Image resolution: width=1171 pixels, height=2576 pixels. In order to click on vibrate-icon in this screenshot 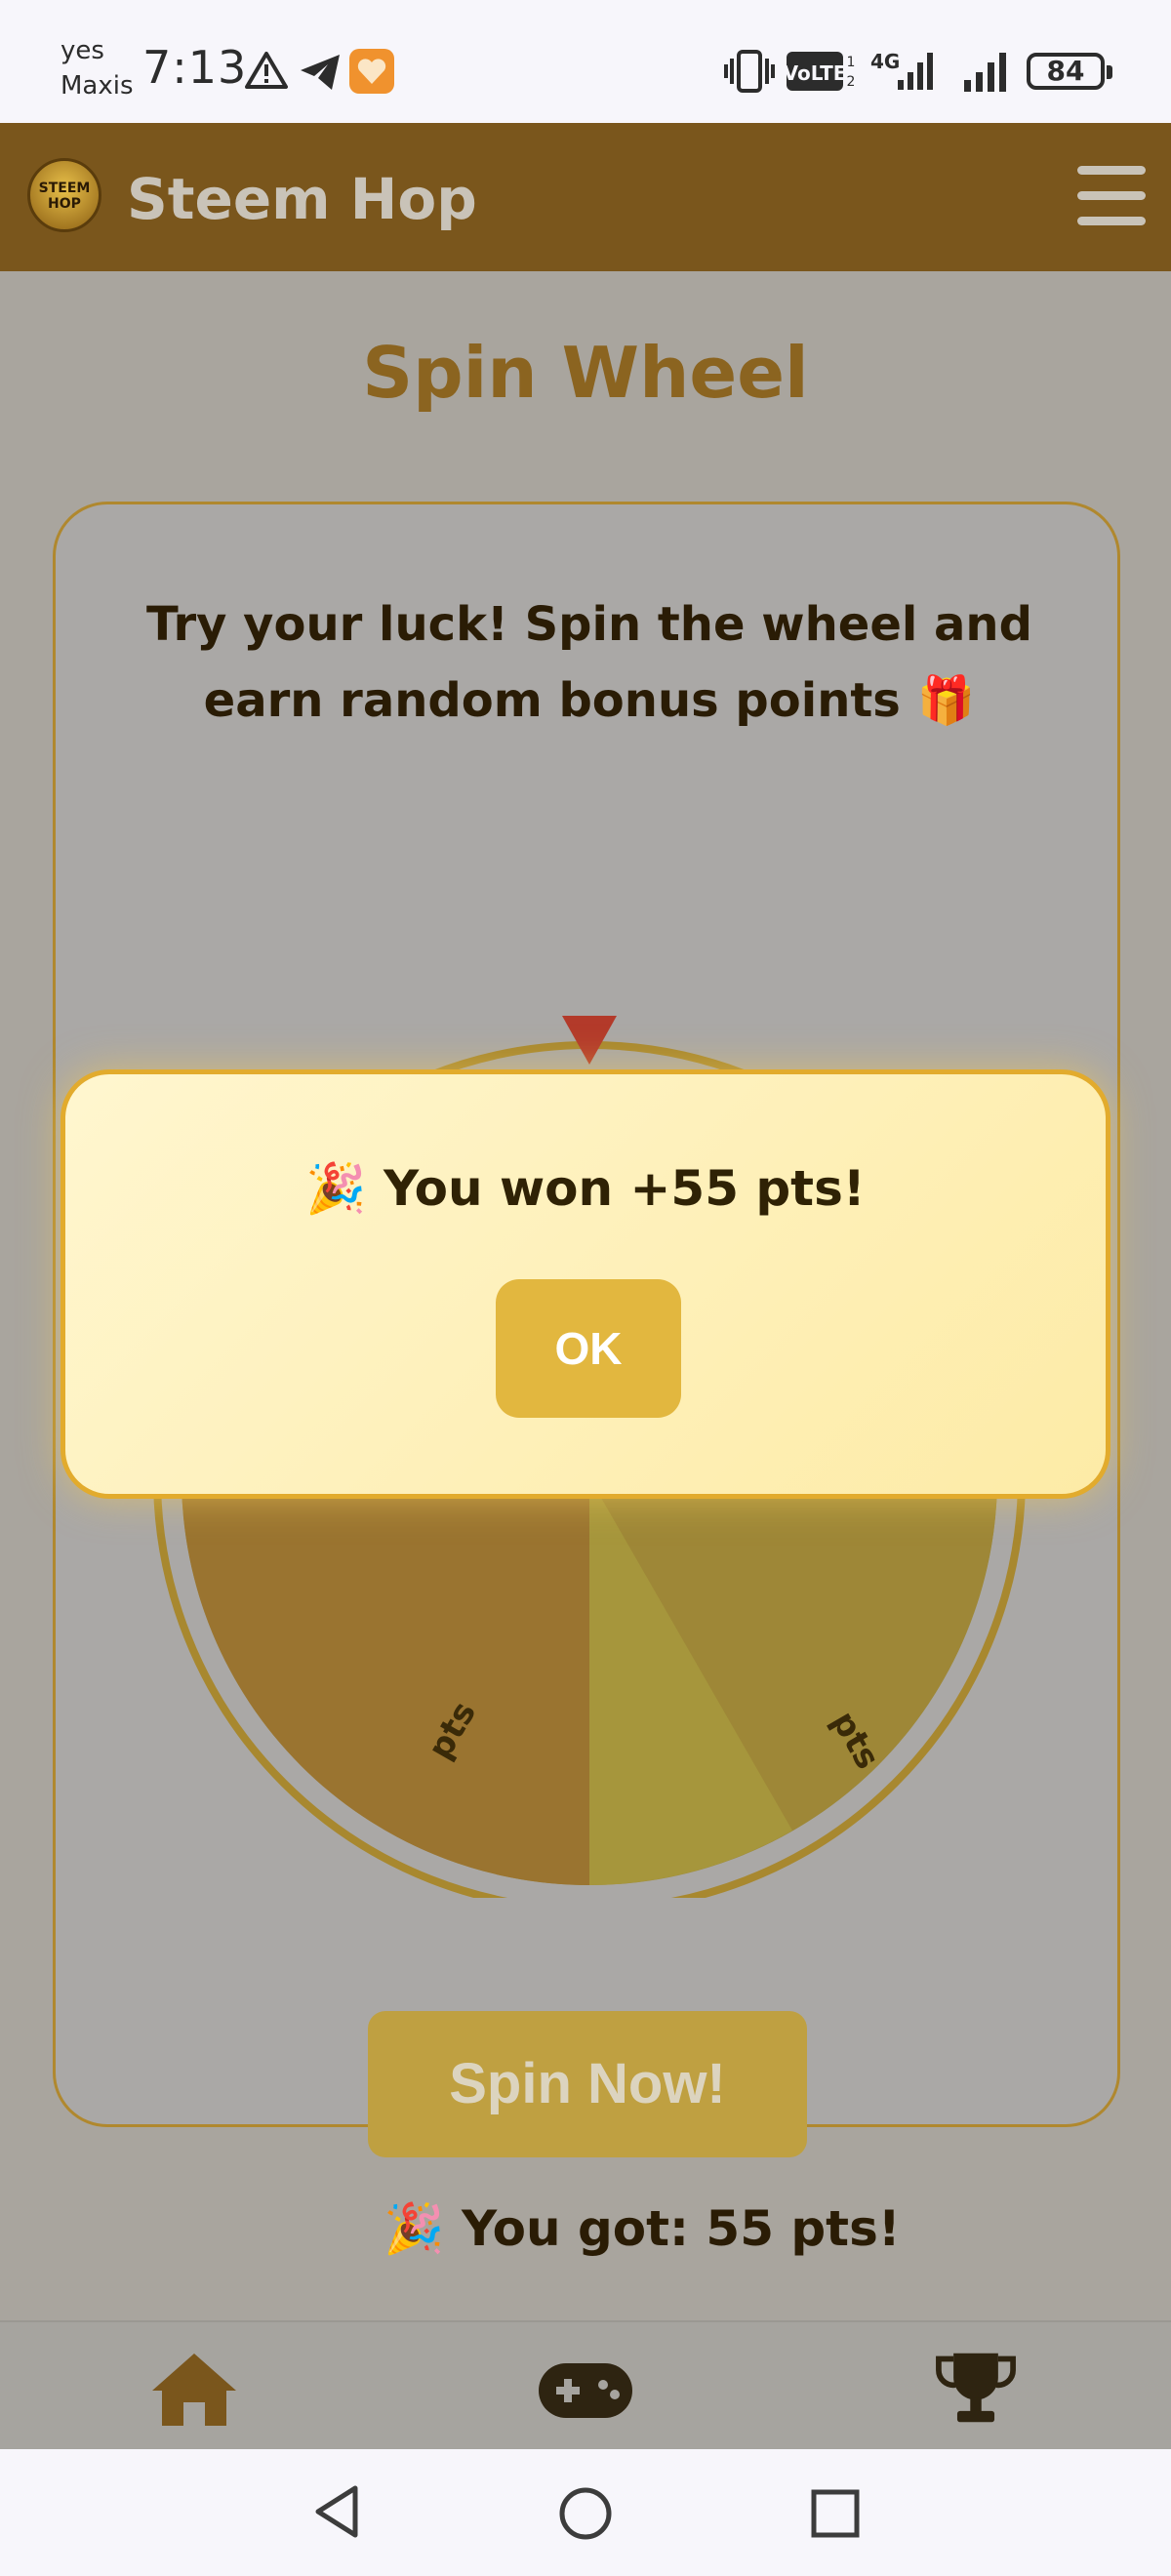, I will do `click(749, 71)`.